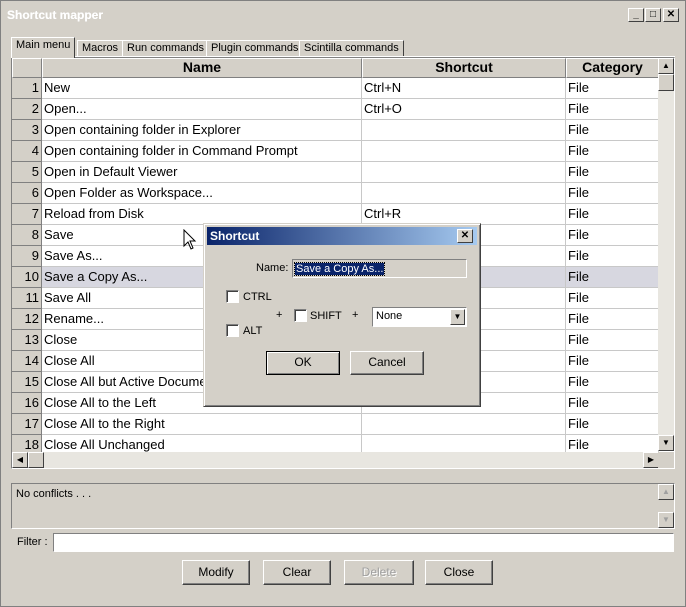 The image size is (686, 607). Describe the element at coordinates (666, 492) in the screenshot. I see `conflicts-scroll-up-icon: ▲` at that location.